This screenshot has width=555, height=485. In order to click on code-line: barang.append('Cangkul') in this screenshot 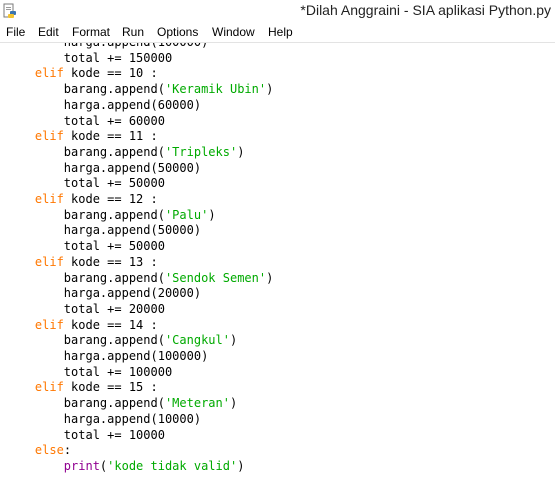, I will do `click(121, 340)`.